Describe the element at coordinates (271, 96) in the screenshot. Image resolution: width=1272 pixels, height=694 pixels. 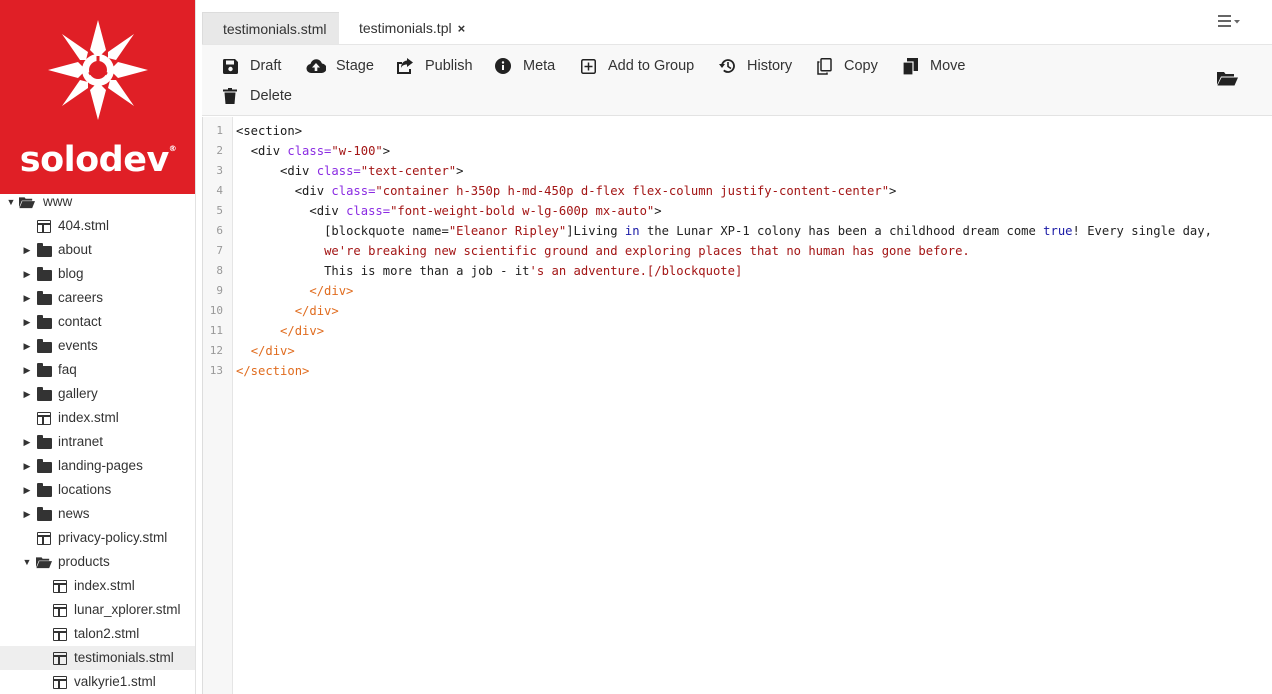
I see `delete-label: Delete` at that location.